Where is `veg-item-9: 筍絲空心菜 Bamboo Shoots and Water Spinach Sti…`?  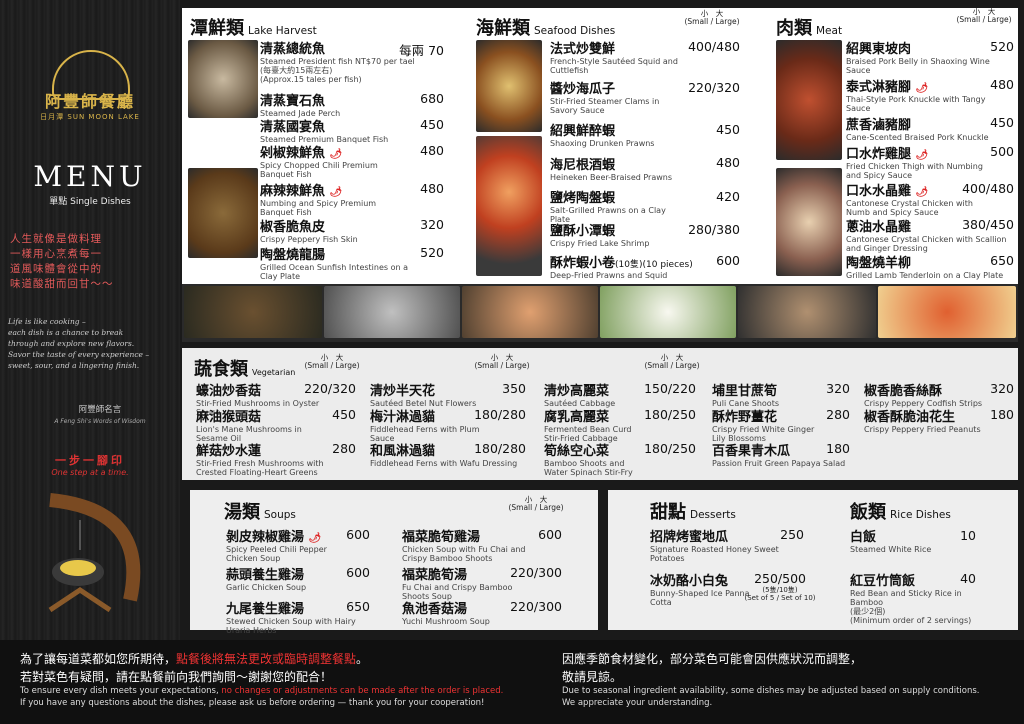 veg-item-9: 筍絲空心菜 Bamboo Shoots and Water Spinach Sti… is located at coordinates (588, 460).